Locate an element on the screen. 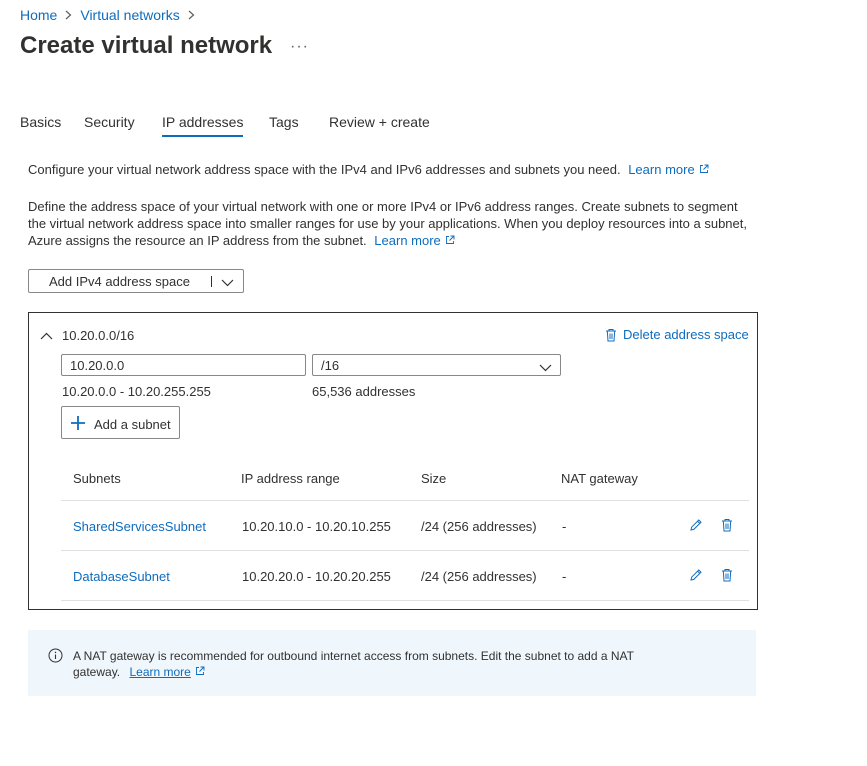 The width and height of the screenshot is (867, 766). add-ipv4-address-space-label: Add IPv4 address space is located at coordinates (119, 281).